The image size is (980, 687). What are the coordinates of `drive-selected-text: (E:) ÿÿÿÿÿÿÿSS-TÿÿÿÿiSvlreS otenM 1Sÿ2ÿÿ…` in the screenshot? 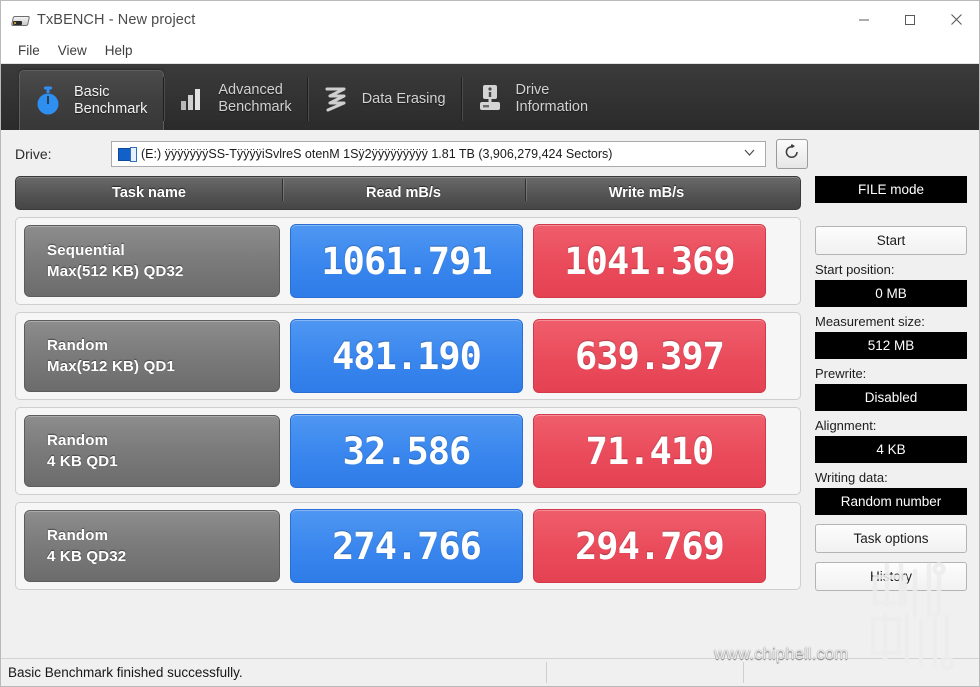 It's located at (377, 154).